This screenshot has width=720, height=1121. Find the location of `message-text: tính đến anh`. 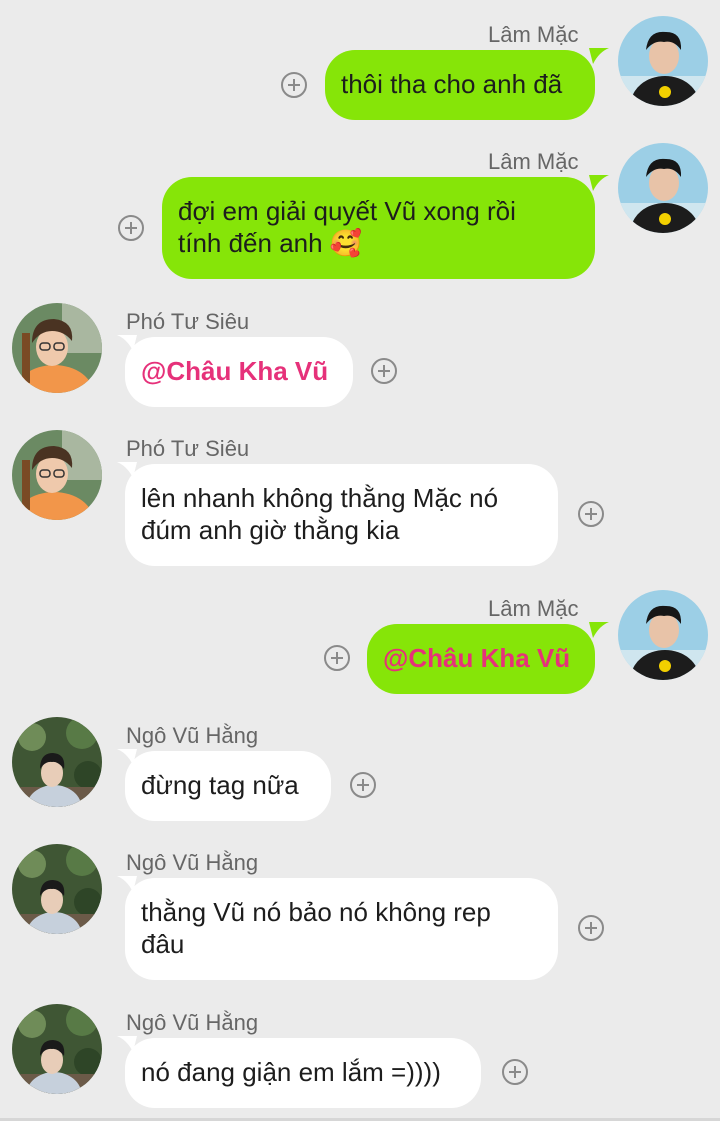

message-text: tính đến anh is located at coordinates (250, 243).